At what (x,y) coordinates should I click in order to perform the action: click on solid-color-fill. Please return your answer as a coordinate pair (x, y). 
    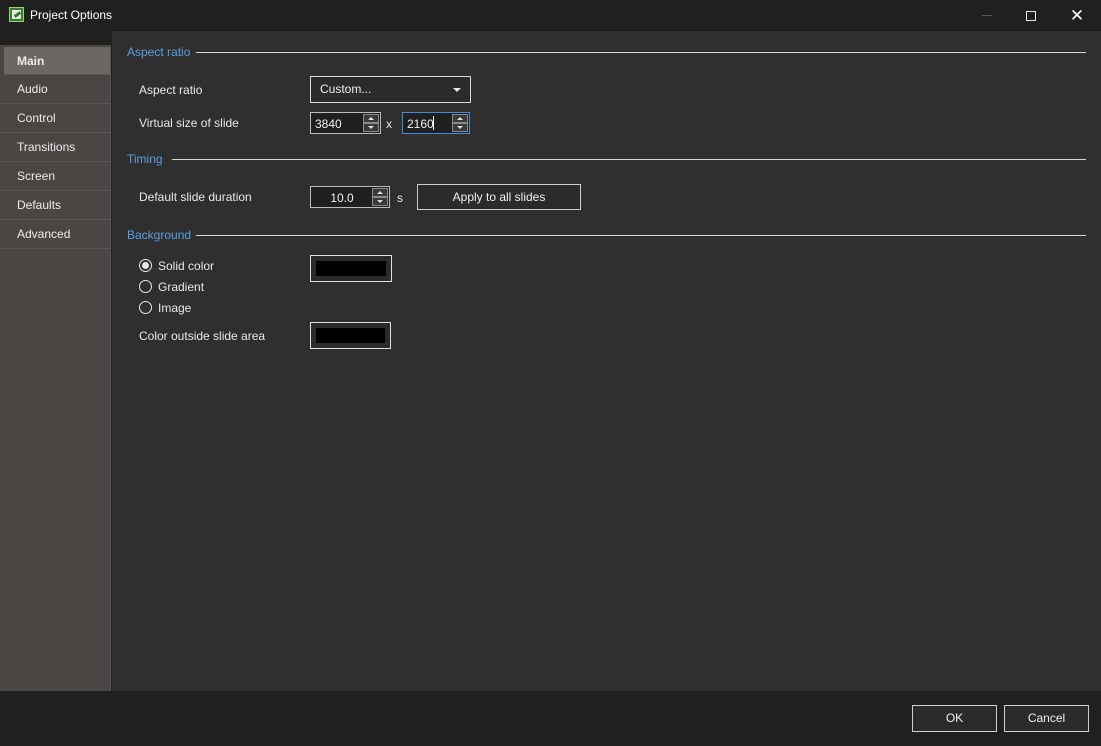
    Looking at the image, I should click on (351, 268).